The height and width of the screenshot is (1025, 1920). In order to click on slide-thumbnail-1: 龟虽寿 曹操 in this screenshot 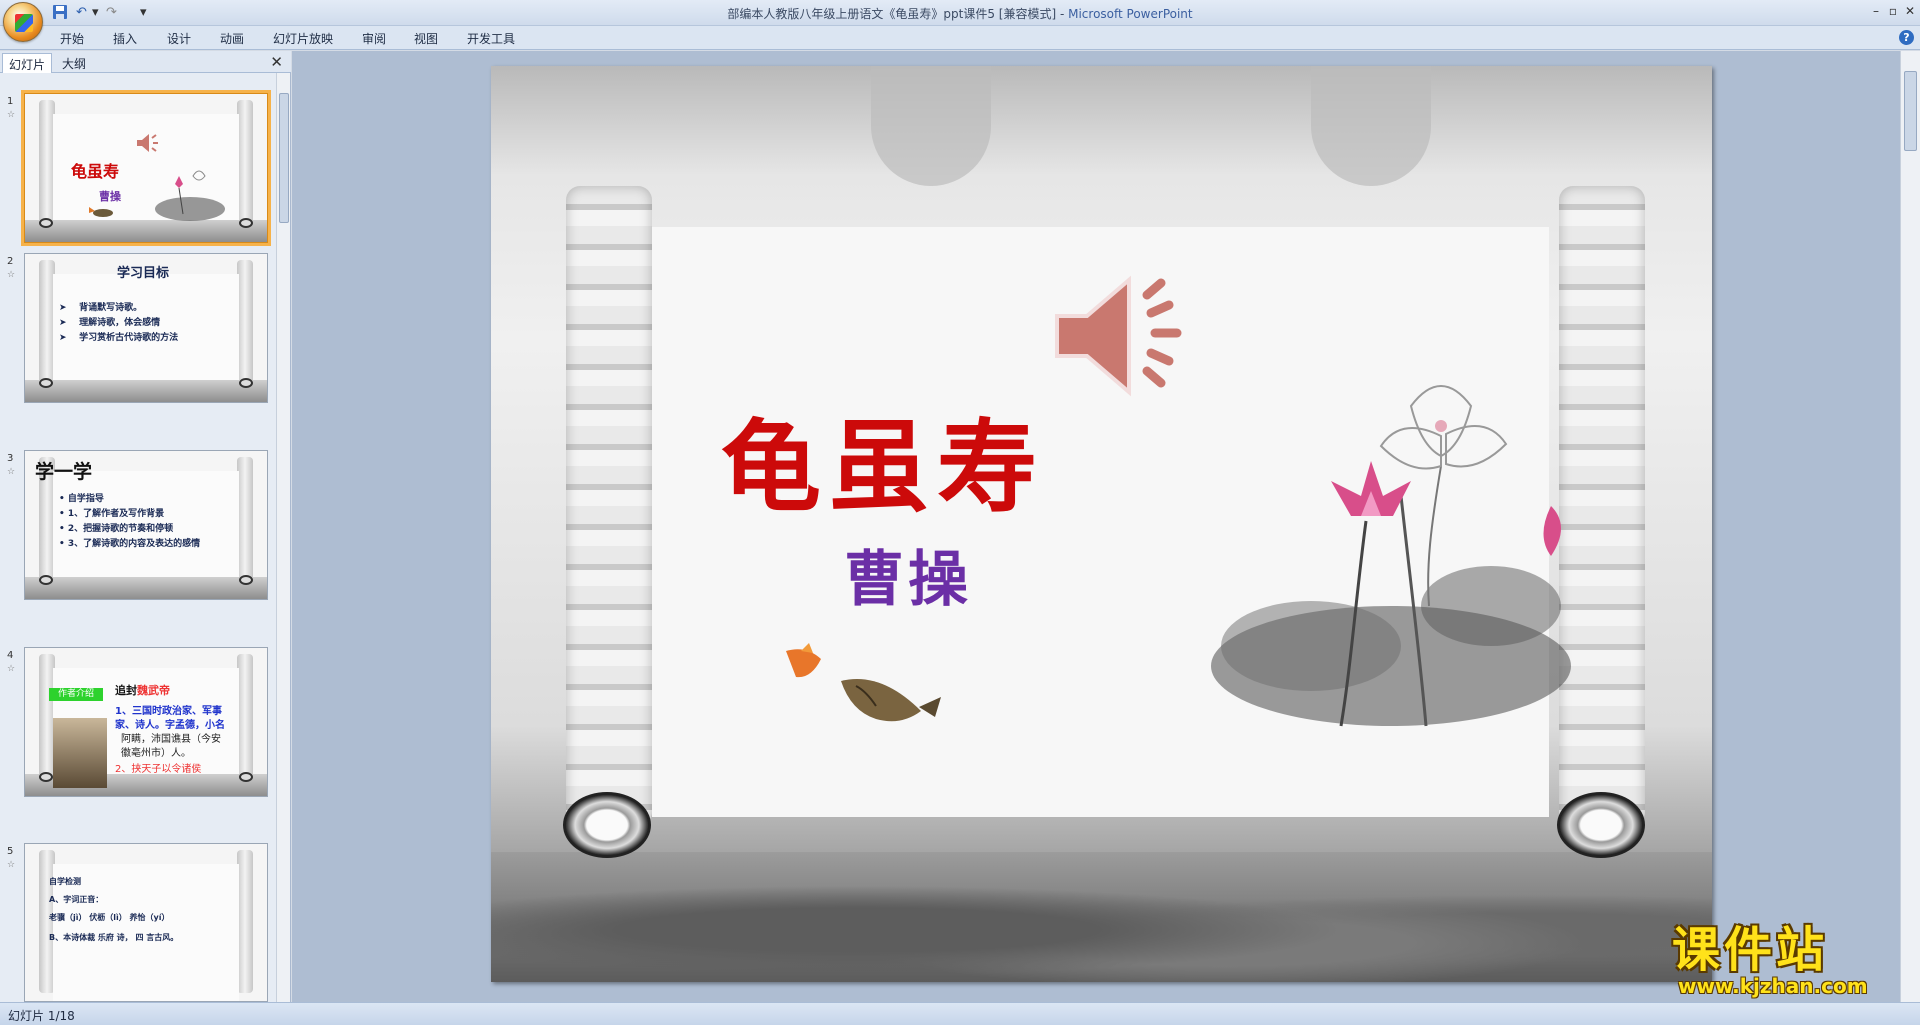, I will do `click(146, 168)`.